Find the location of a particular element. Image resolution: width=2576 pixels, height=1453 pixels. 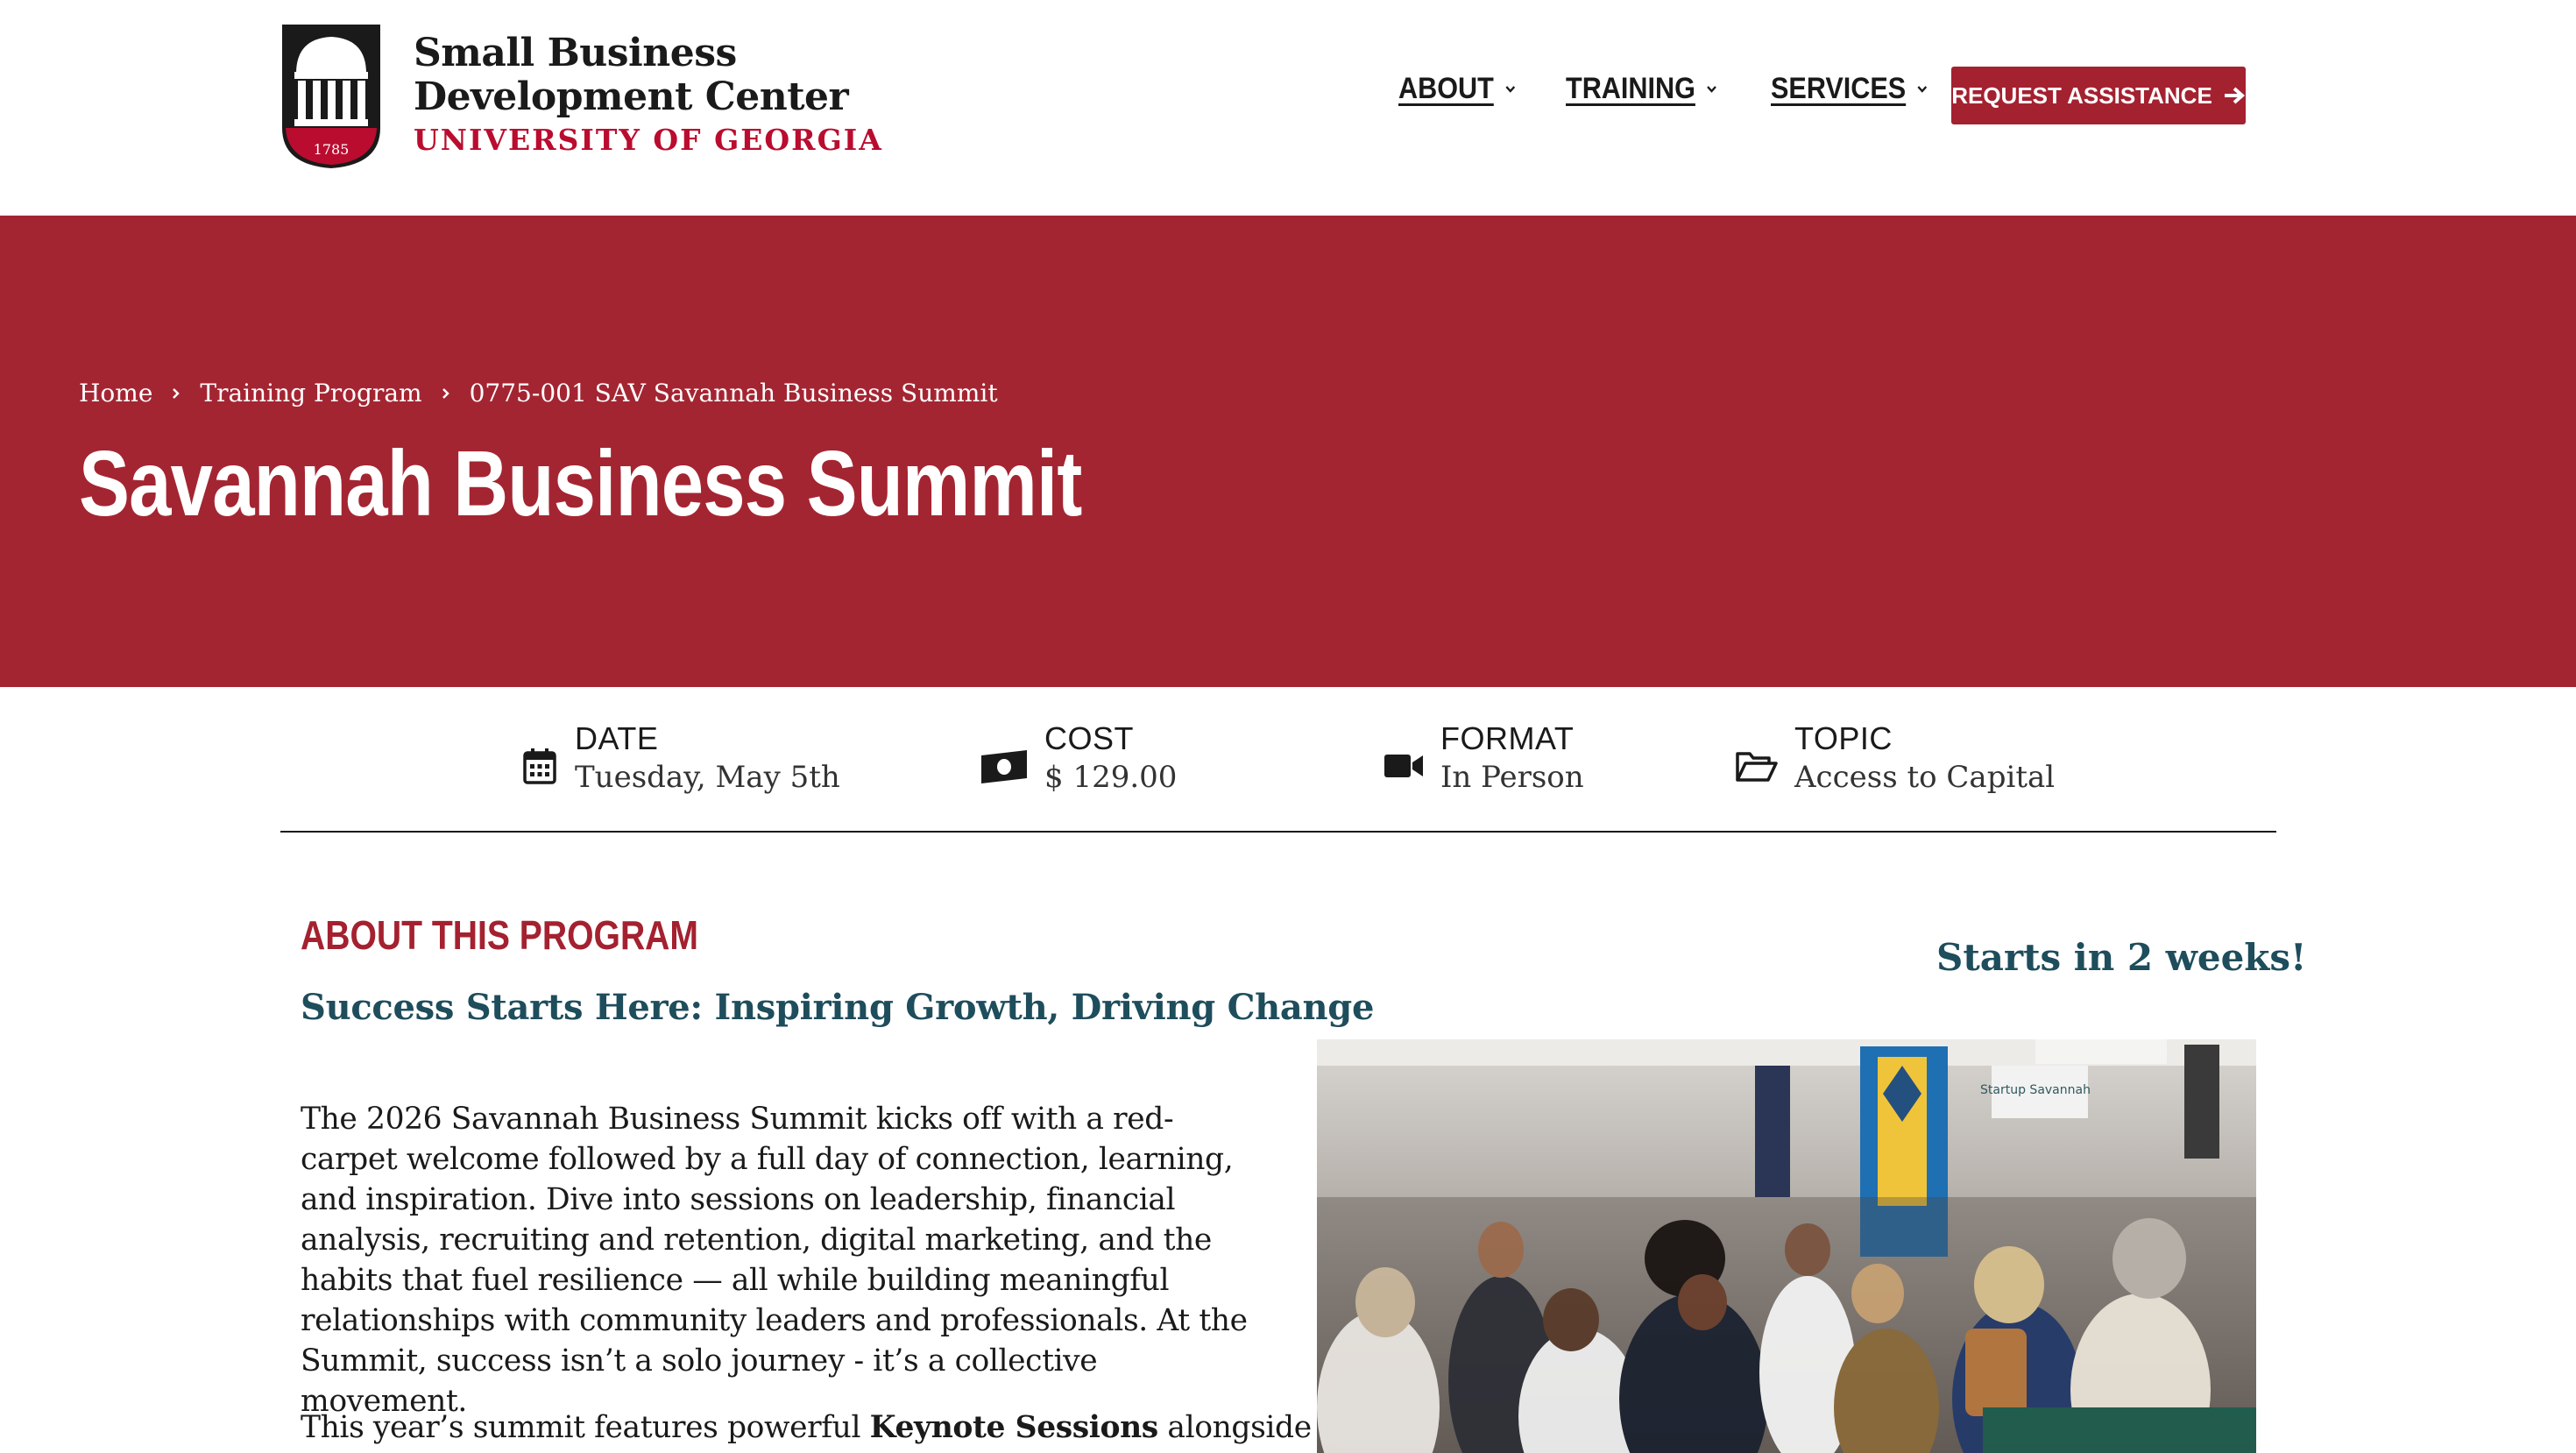

nav-services: SERVICES is located at coordinates (1849, 89).